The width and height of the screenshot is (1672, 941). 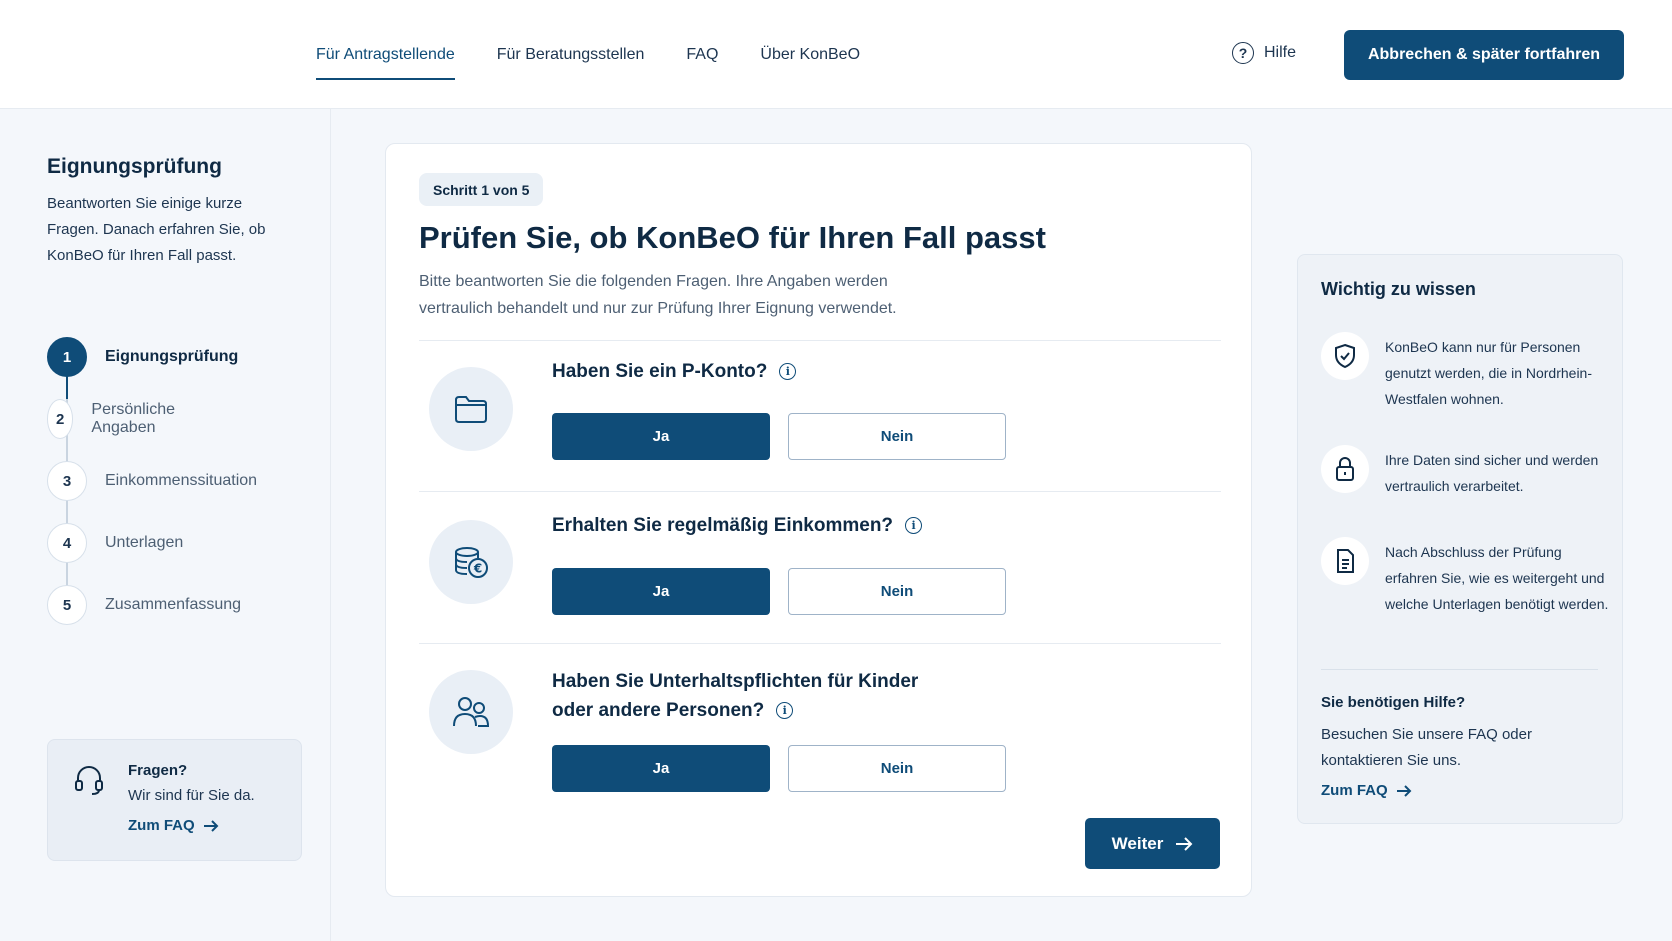 I want to click on coins-euro-icon: €, so click(x=471, y=562).